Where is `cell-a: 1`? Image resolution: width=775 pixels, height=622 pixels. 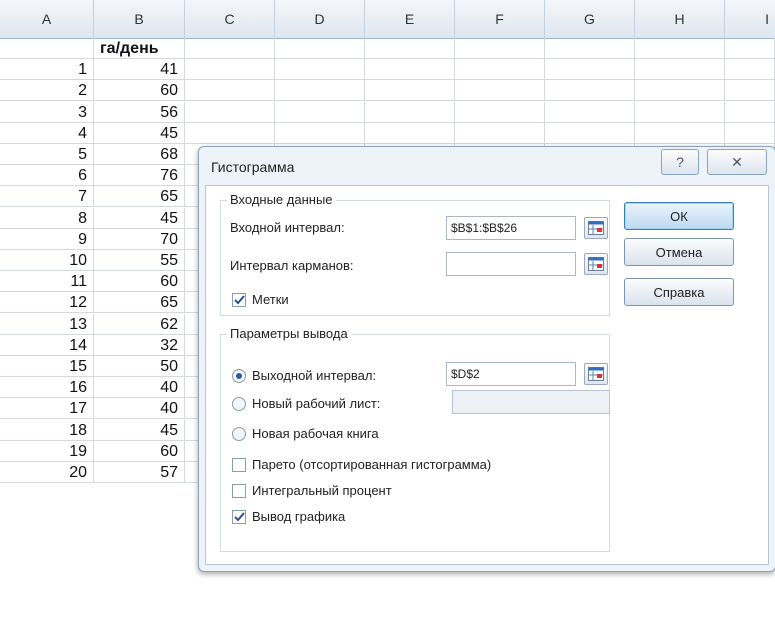
cell-a: 1 is located at coordinates (47, 70).